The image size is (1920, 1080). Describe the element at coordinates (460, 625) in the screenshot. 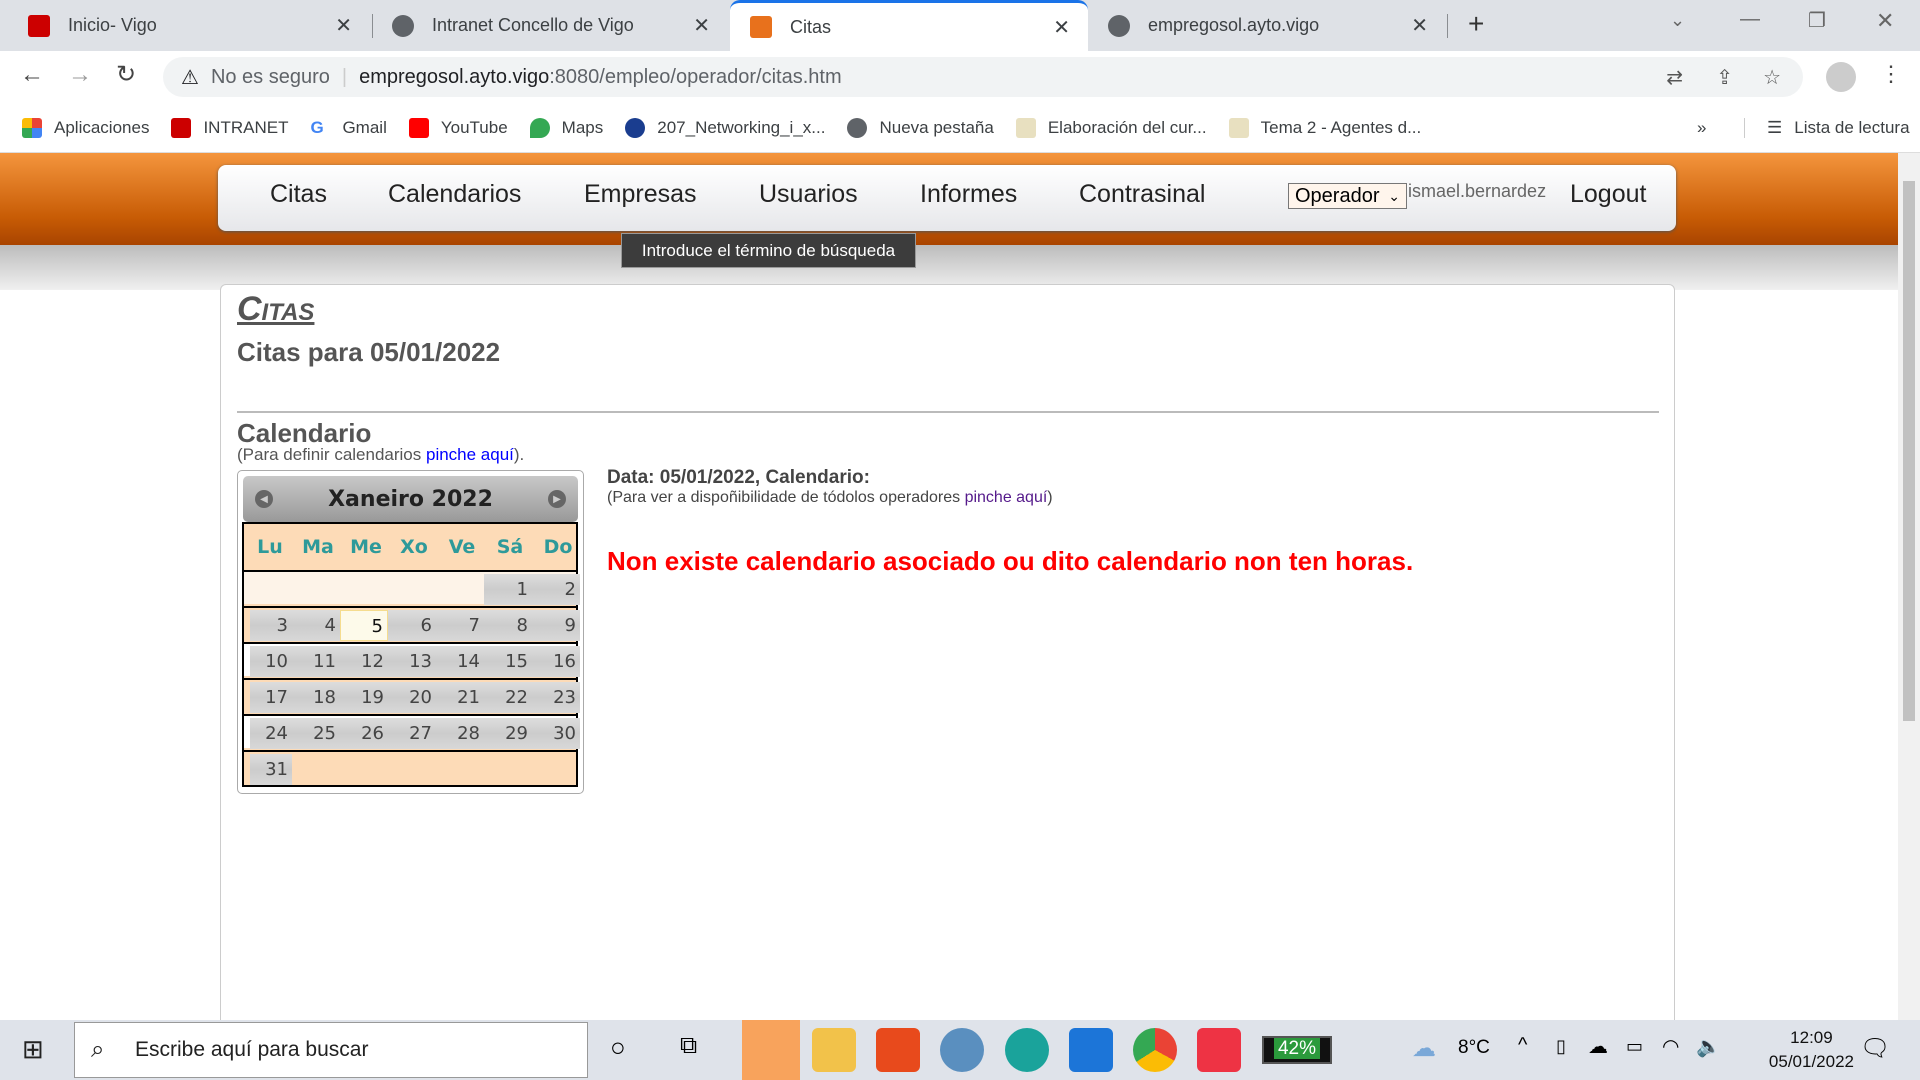

I see `day-cell: 7` at that location.